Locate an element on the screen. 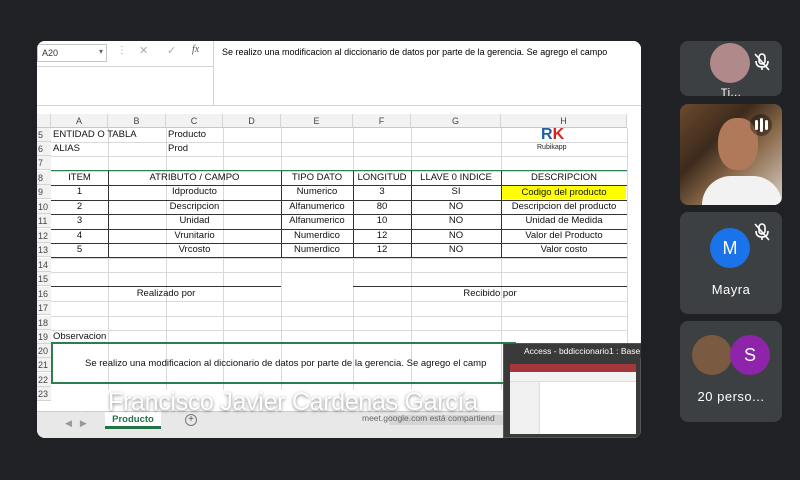  participant-tile-video is located at coordinates (731, 154).